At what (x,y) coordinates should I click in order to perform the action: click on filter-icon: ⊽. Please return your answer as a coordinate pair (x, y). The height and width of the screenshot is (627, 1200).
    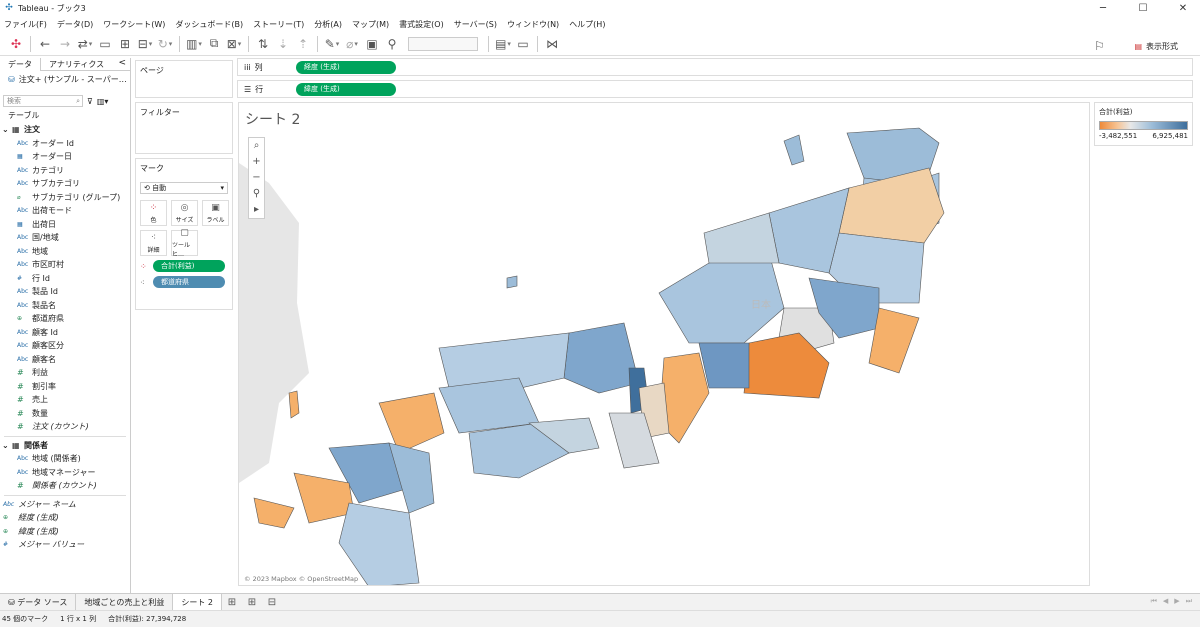
    Looking at the image, I should click on (90, 101).